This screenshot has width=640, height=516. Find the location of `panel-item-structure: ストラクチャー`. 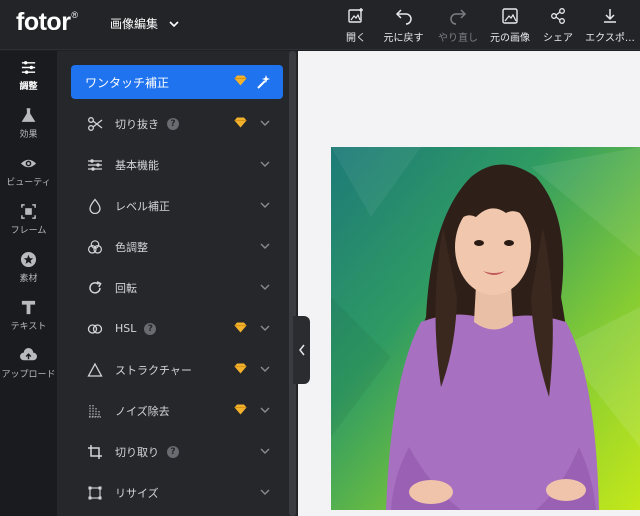

panel-item-structure: ストラクチャー is located at coordinates (177, 369).